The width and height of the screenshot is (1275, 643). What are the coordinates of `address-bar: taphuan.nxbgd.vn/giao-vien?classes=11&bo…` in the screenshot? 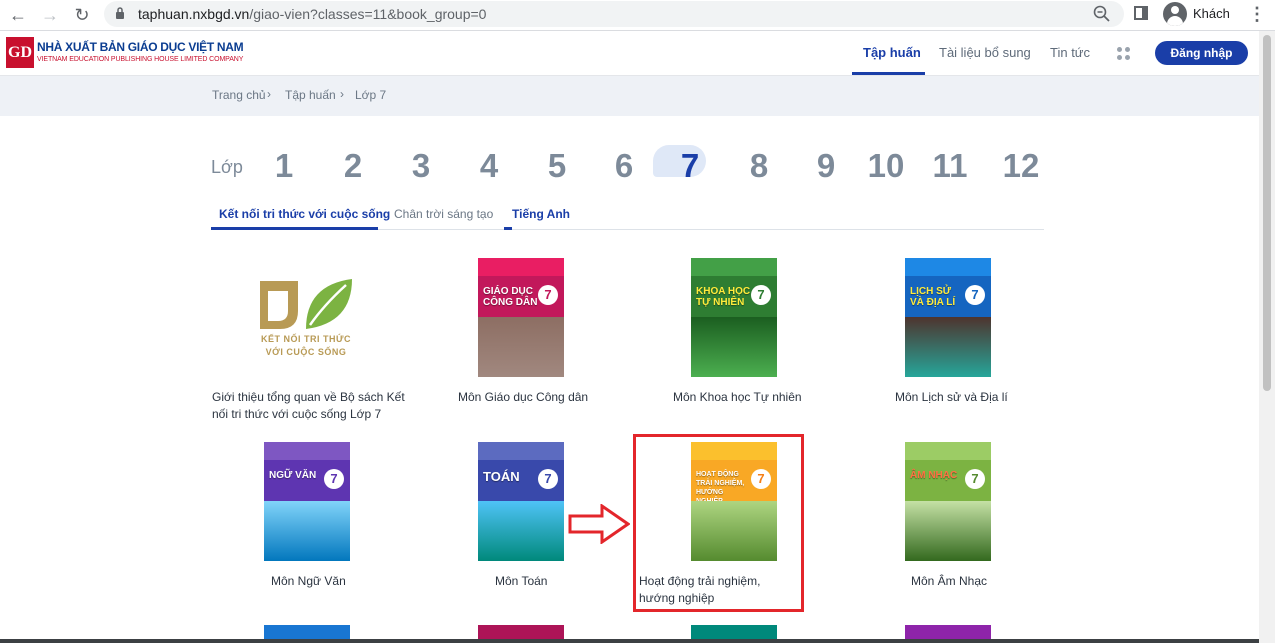 It's located at (614, 14).